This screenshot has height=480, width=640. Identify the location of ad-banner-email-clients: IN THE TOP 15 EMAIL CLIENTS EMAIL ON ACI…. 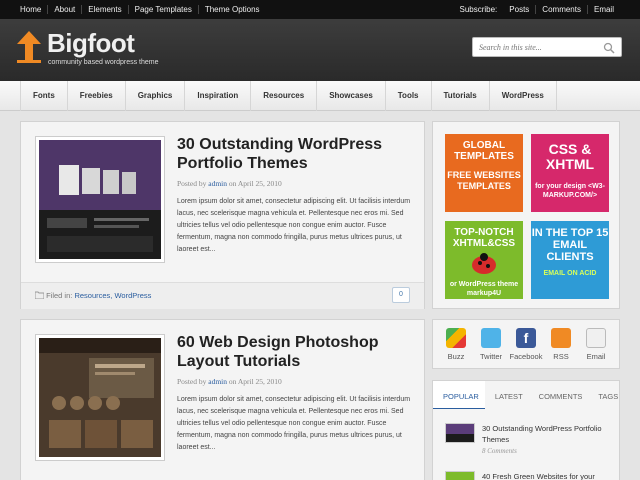
(570, 260).